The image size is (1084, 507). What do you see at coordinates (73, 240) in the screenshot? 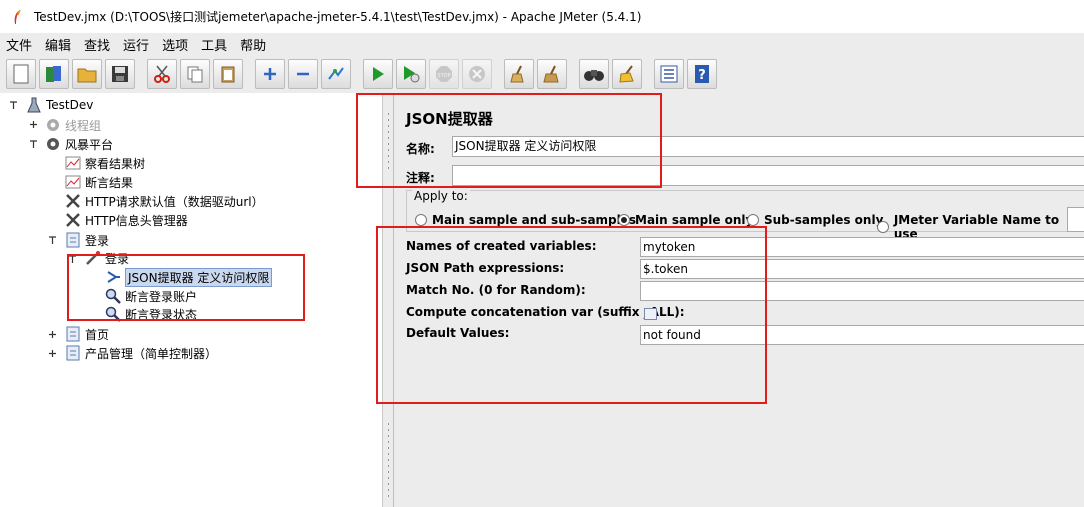
I see `controller-icon` at bounding box center [73, 240].